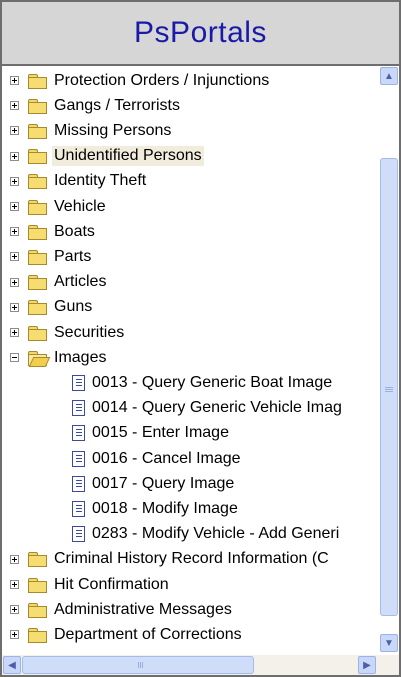 Image resolution: width=401 pixels, height=677 pixels. I want to click on title-bar: PsPortals, so click(200, 32).